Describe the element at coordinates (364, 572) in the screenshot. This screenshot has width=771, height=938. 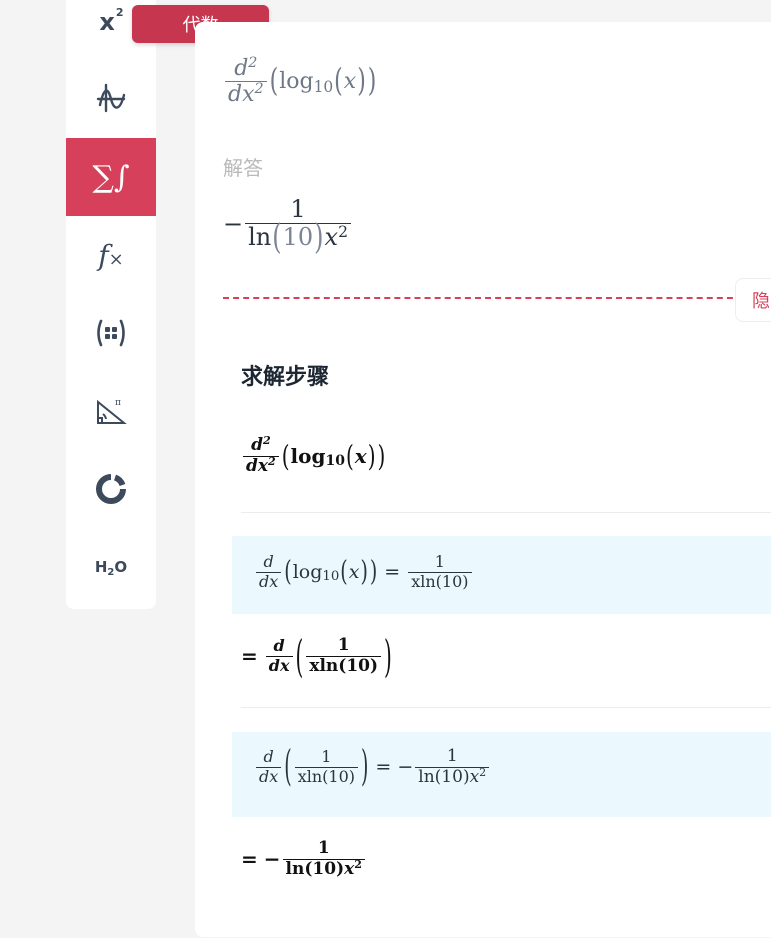
I see `step-rule-expression: d dx (log 10(x)) = 1 xln(10)` at that location.